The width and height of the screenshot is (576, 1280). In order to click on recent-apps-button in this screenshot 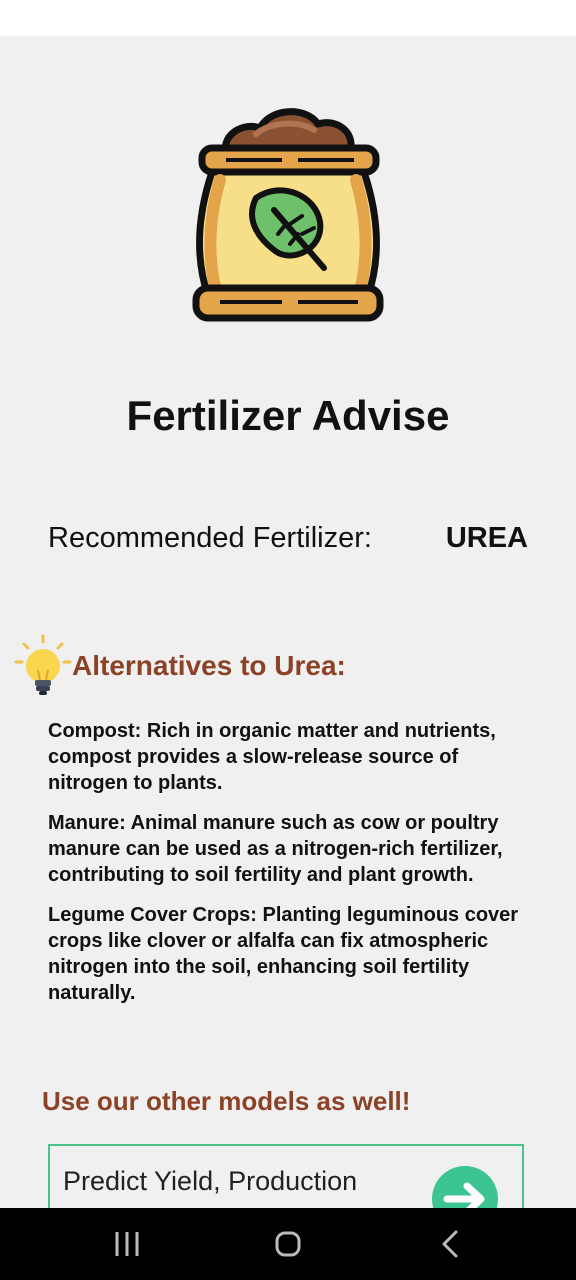, I will do `click(127, 1244)`.